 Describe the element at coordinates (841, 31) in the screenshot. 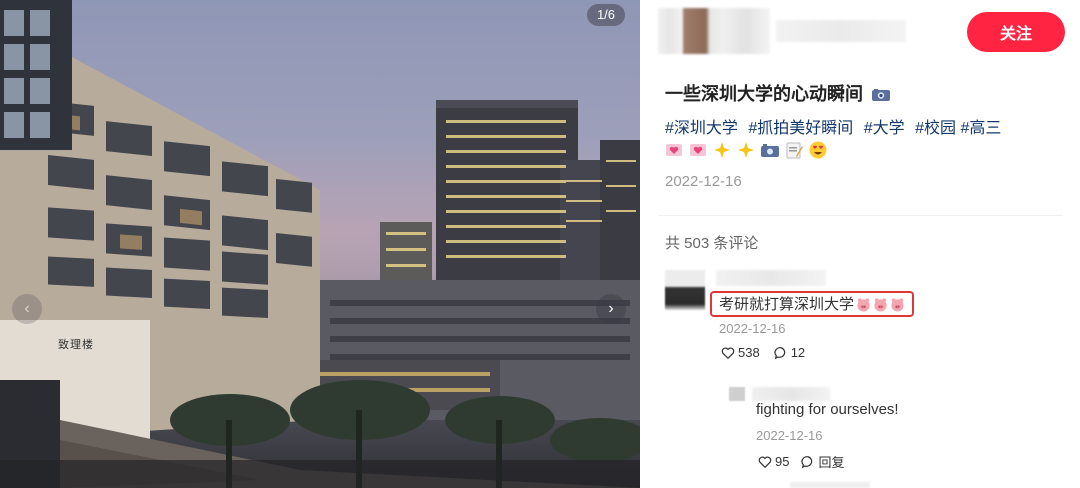

I see `author-name` at that location.